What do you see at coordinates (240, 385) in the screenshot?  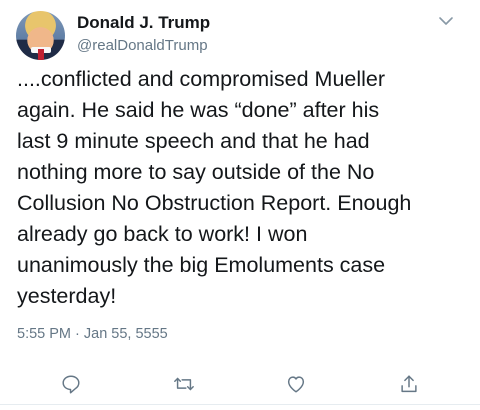 I see `action-bar` at bounding box center [240, 385].